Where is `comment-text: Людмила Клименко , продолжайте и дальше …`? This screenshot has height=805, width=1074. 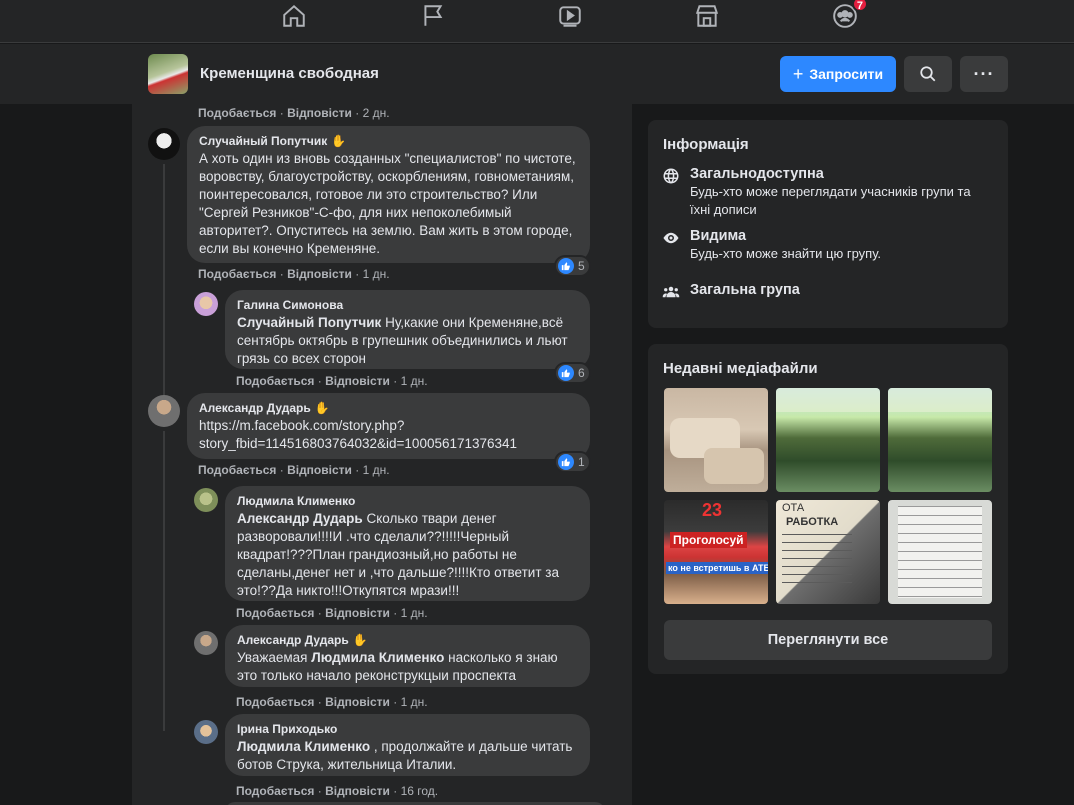
comment-text: Людмила Клименко , продолжайте и дальше … is located at coordinates (405, 755).